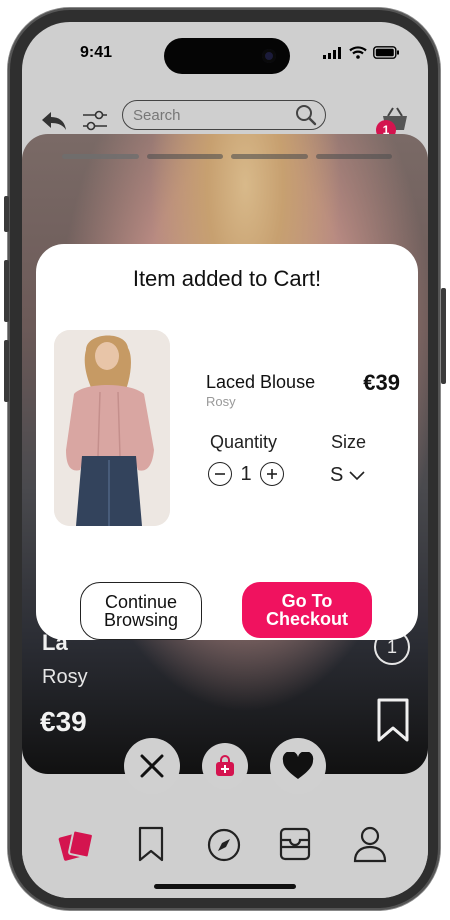  I want to click on side-button, so click(6, 214).